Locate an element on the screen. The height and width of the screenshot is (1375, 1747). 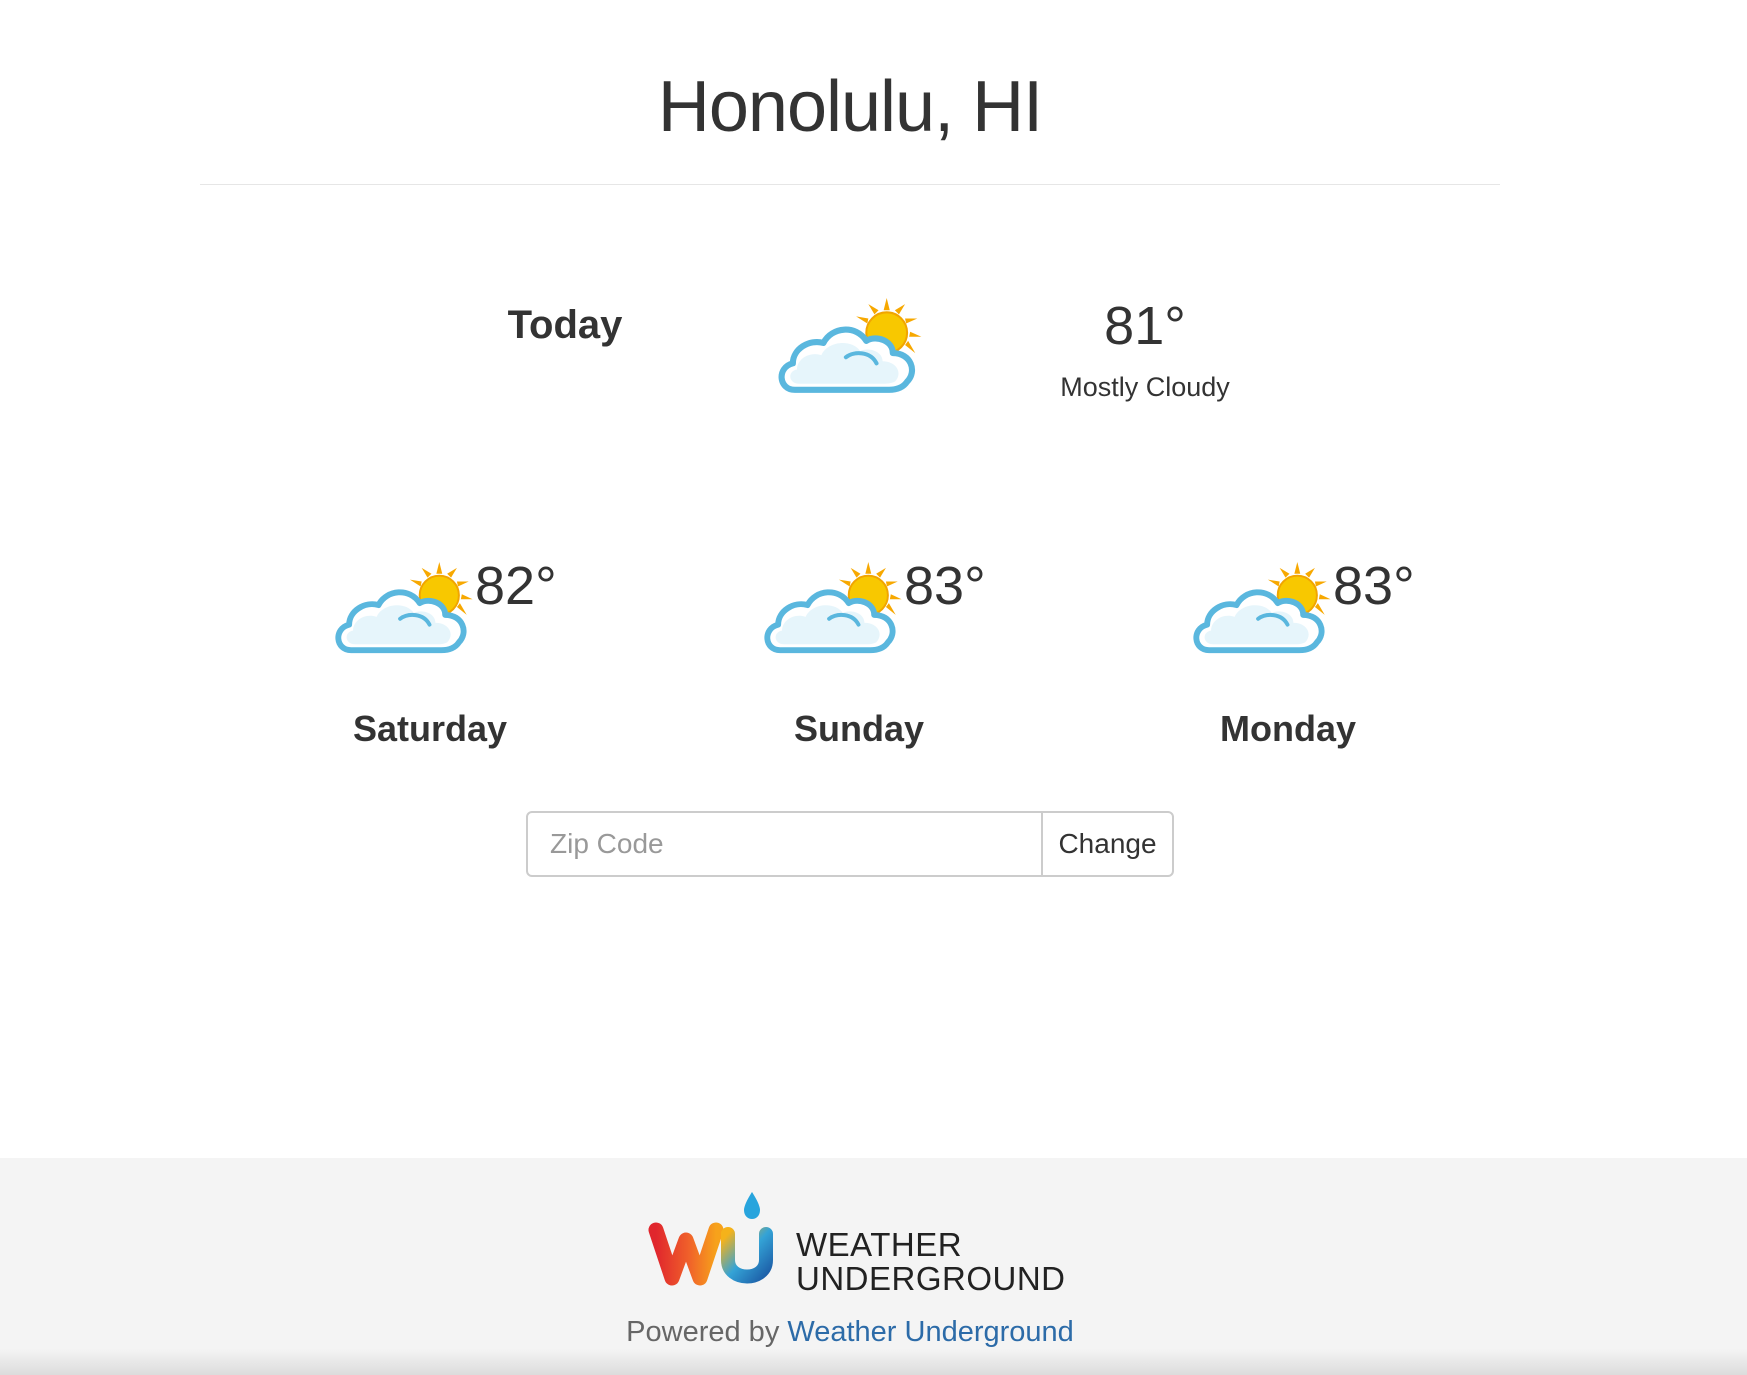
zip-code-input is located at coordinates (784, 844).